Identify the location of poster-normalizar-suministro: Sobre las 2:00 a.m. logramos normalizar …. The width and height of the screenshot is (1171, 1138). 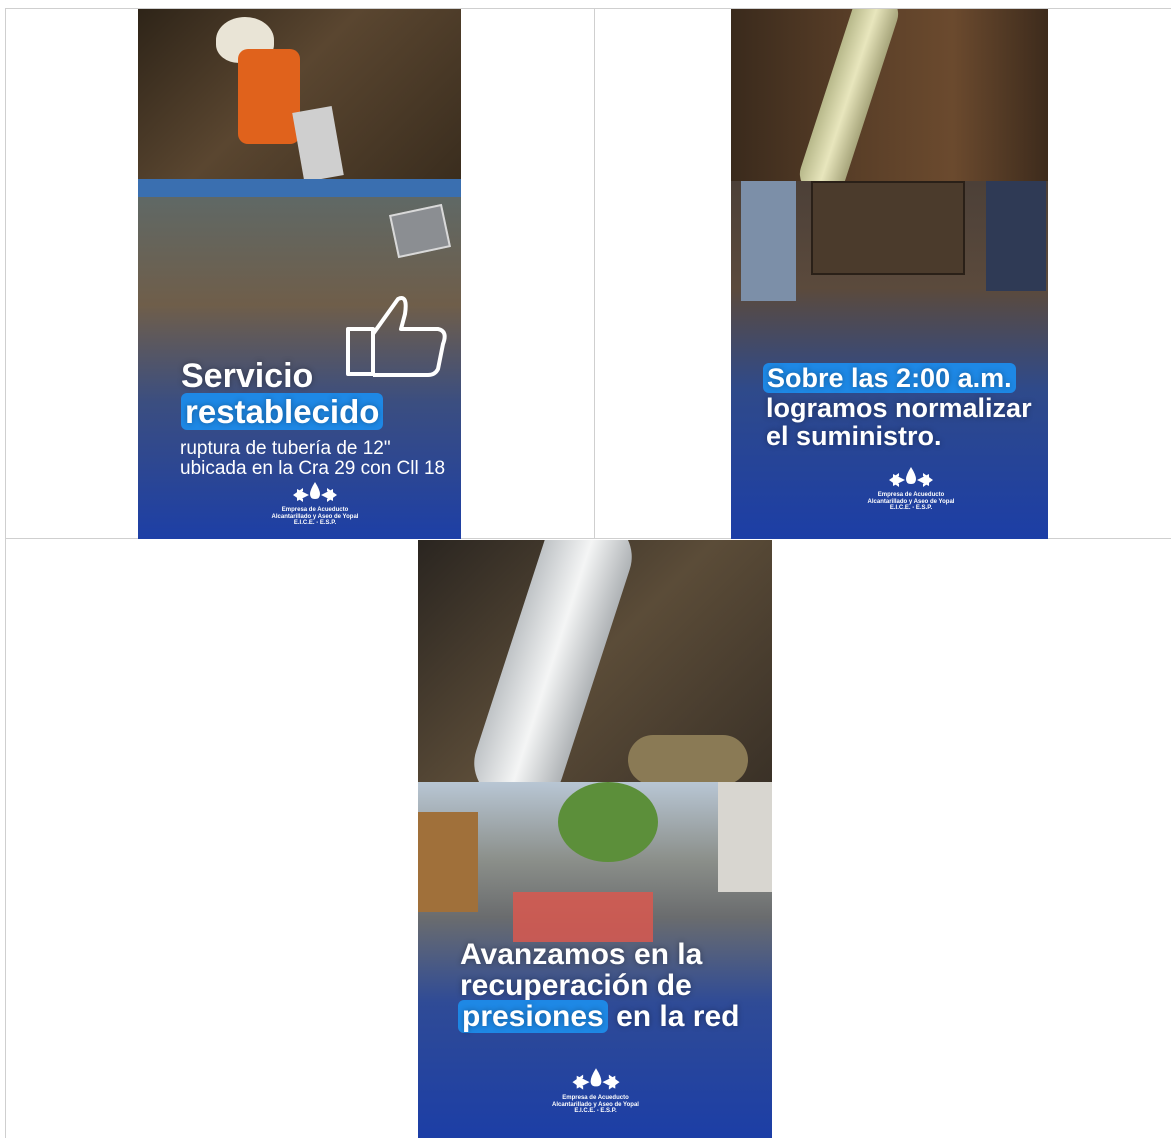
(889, 274).